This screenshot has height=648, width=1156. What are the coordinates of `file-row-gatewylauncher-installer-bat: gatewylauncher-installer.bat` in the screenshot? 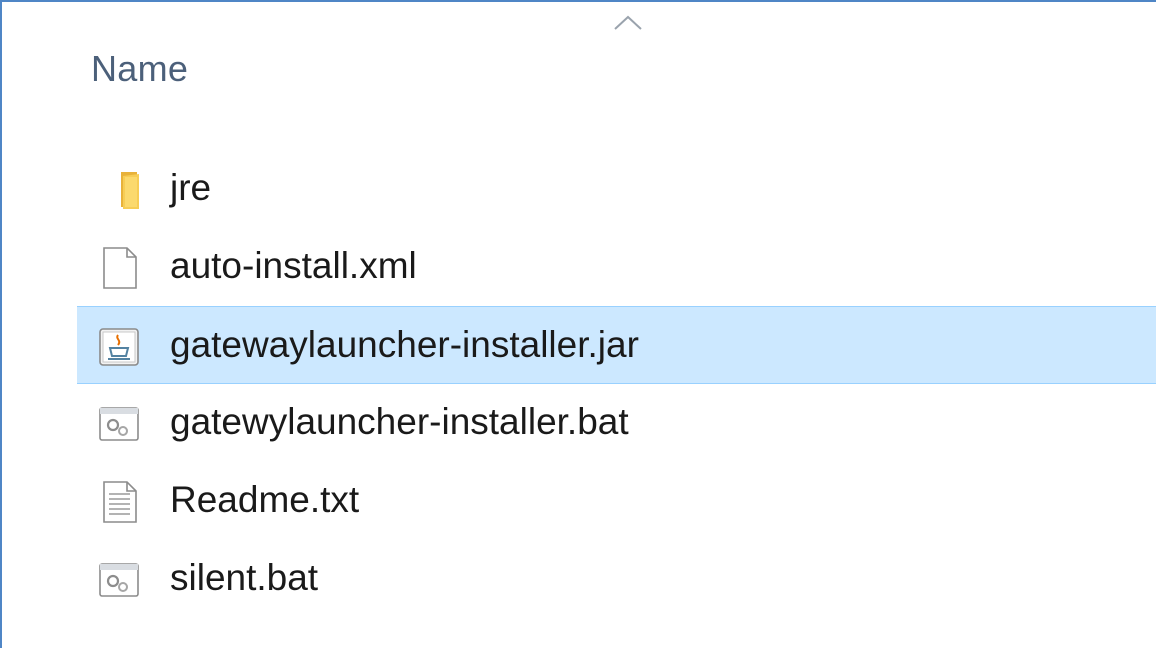 It's located at (616, 423).